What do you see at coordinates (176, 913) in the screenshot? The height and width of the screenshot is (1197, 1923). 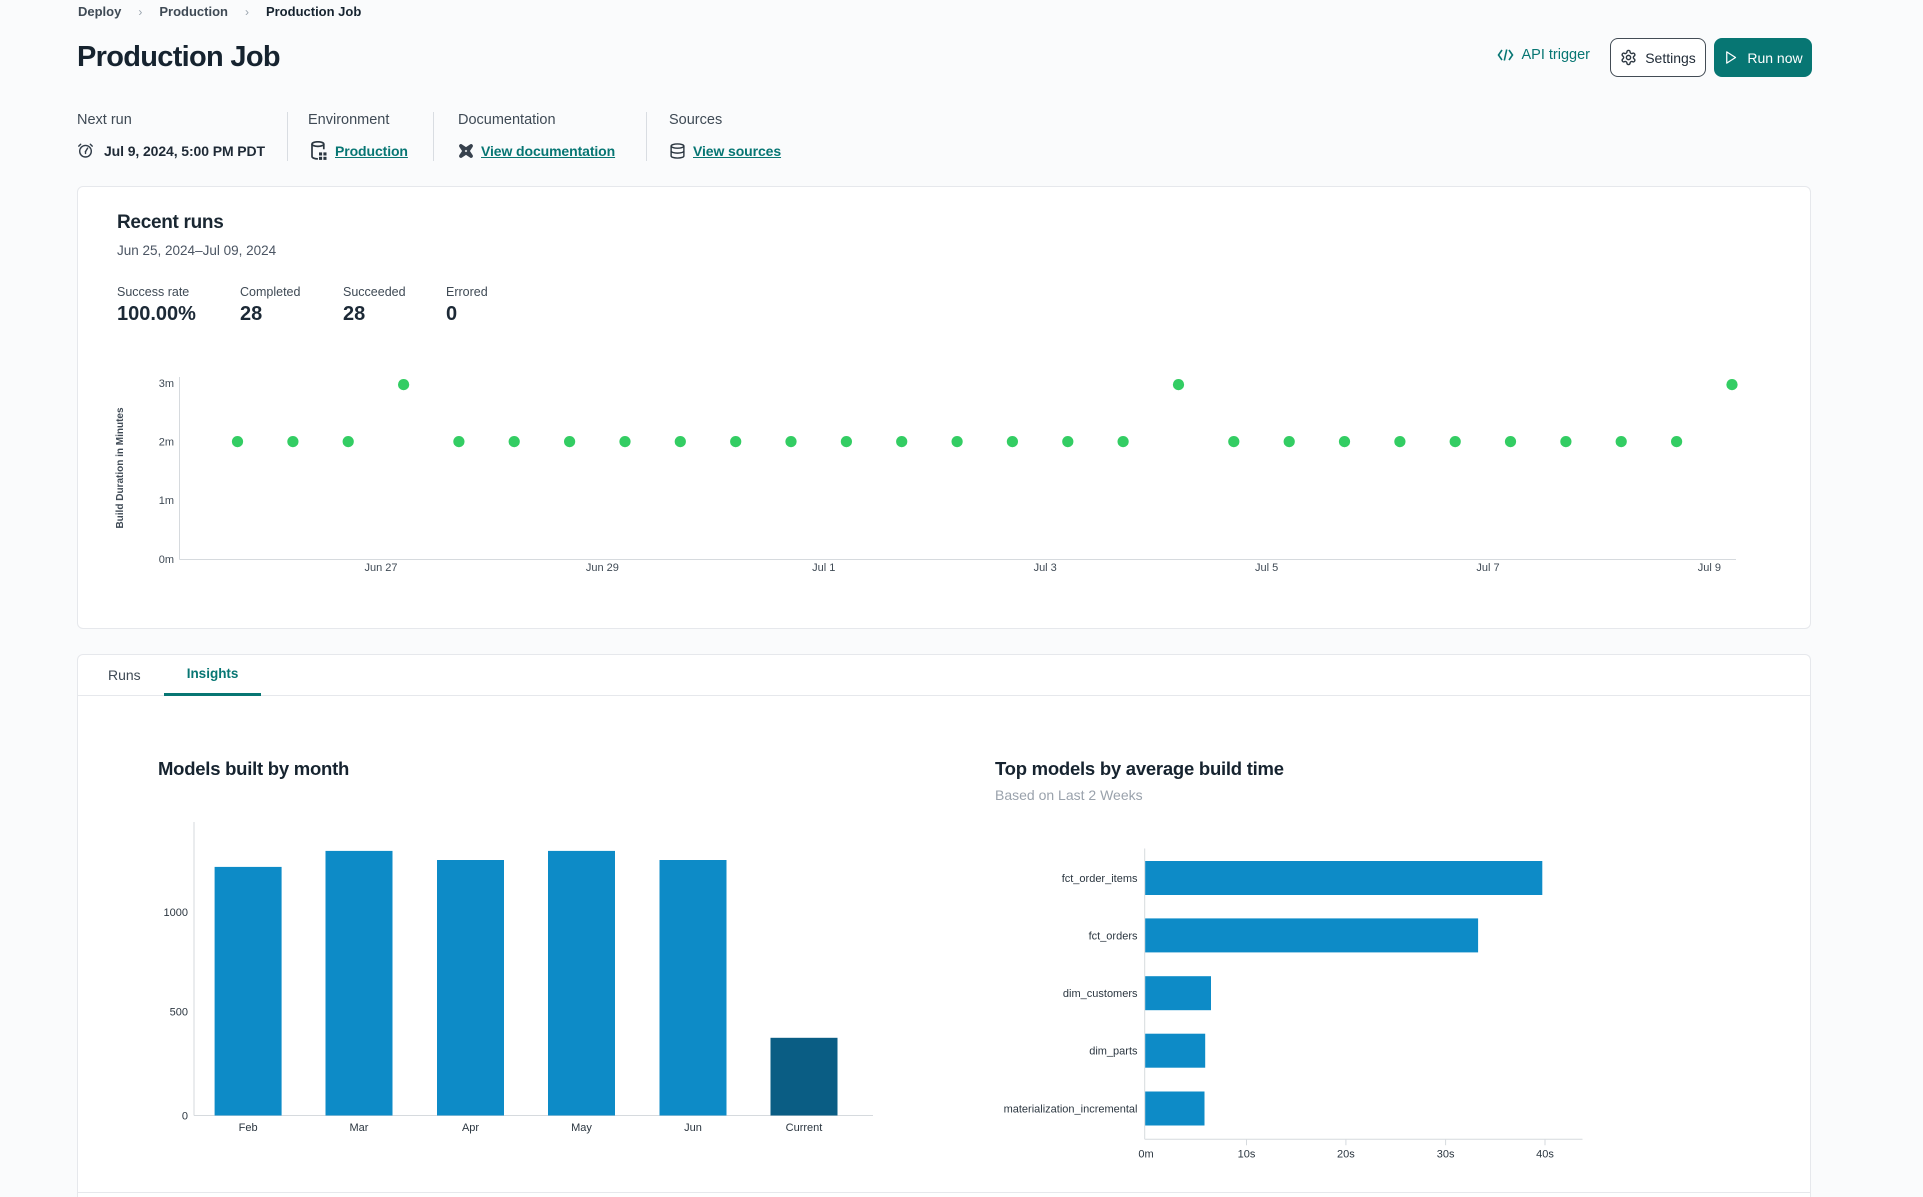 I see `svg-text: 1000` at bounding box center [176, 913].